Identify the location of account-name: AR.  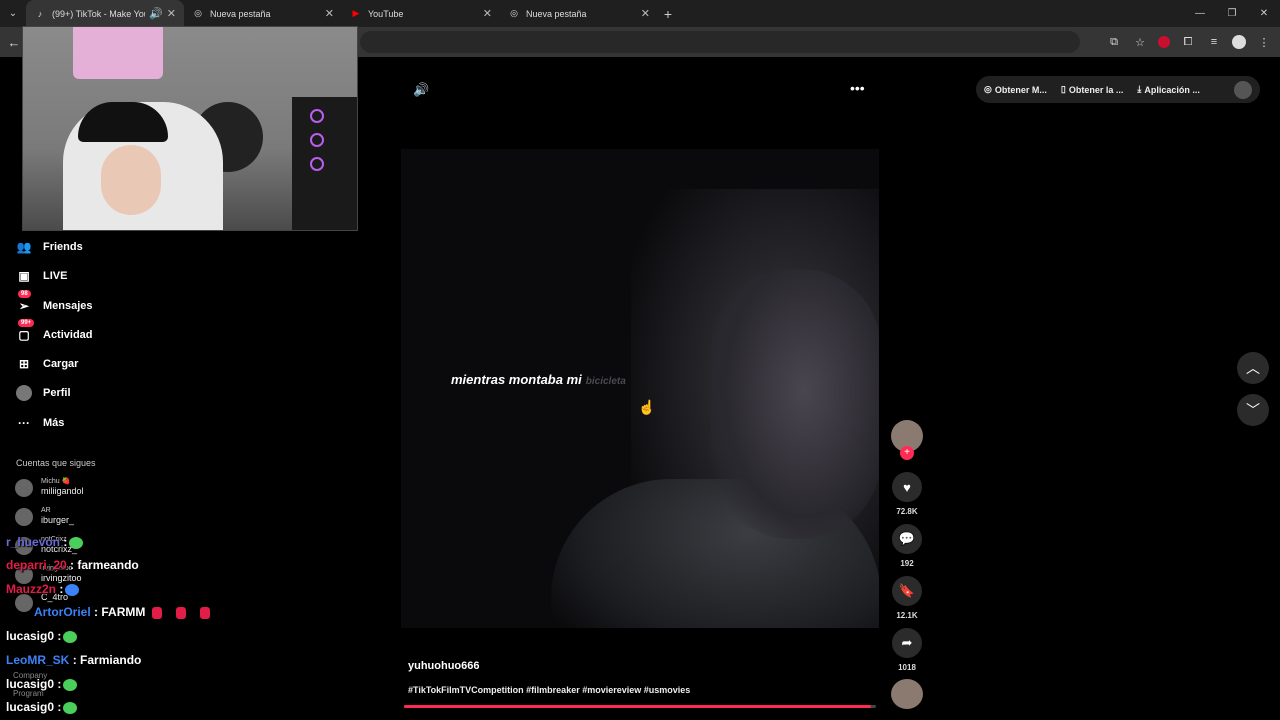
(46, 510).